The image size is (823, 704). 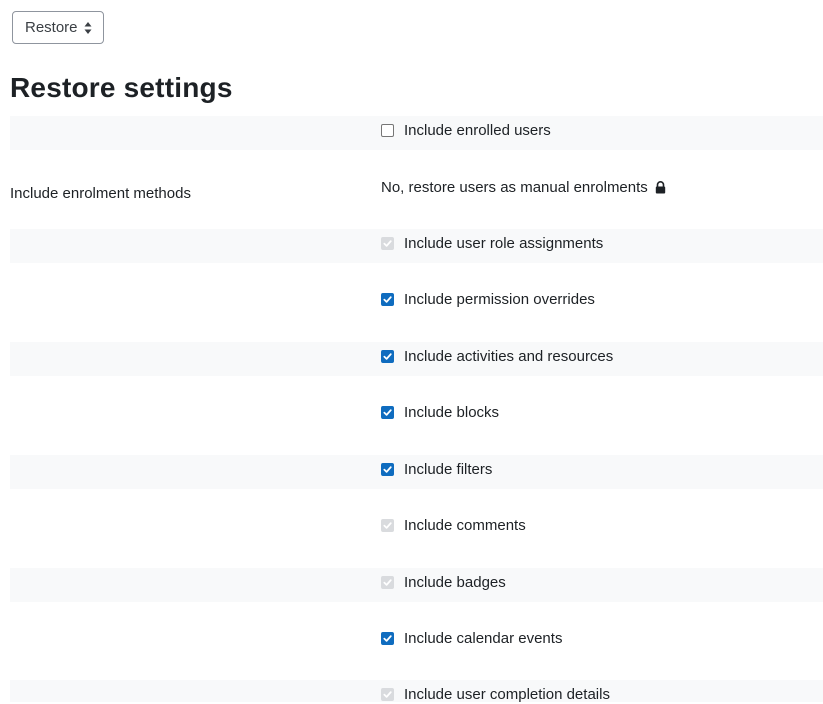 I want to click on sort-caret-icon, so click(x=88, y=28).